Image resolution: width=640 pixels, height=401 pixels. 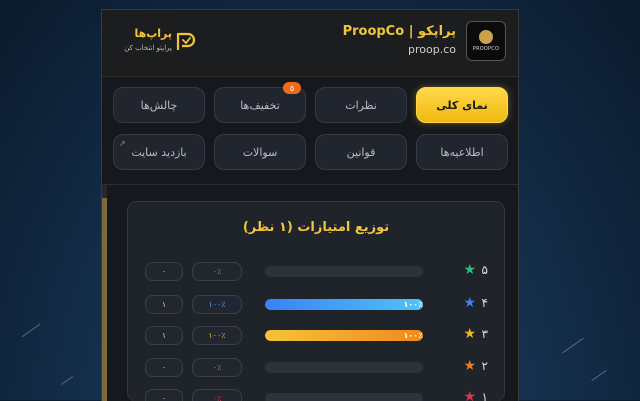 I want to click on tab-label: تخفیف‌ها, so click(x=260, y=105).